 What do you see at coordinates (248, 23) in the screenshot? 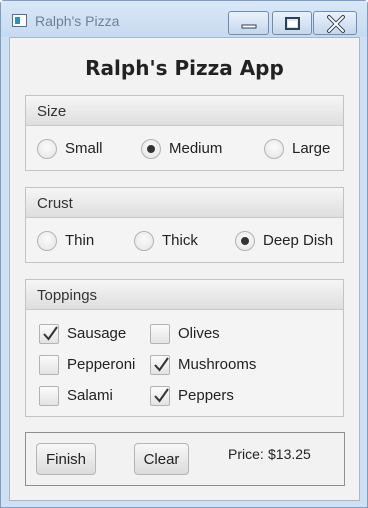
I see `minimize-button` at bounding box center [248, 23].